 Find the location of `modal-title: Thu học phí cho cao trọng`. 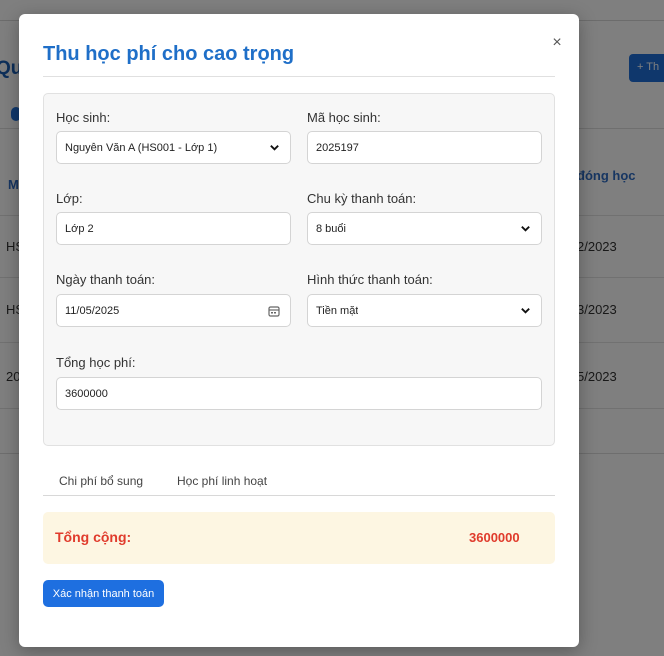

modal-title: Thu học phí cho cao trọng is located at coordinates (169, 54).